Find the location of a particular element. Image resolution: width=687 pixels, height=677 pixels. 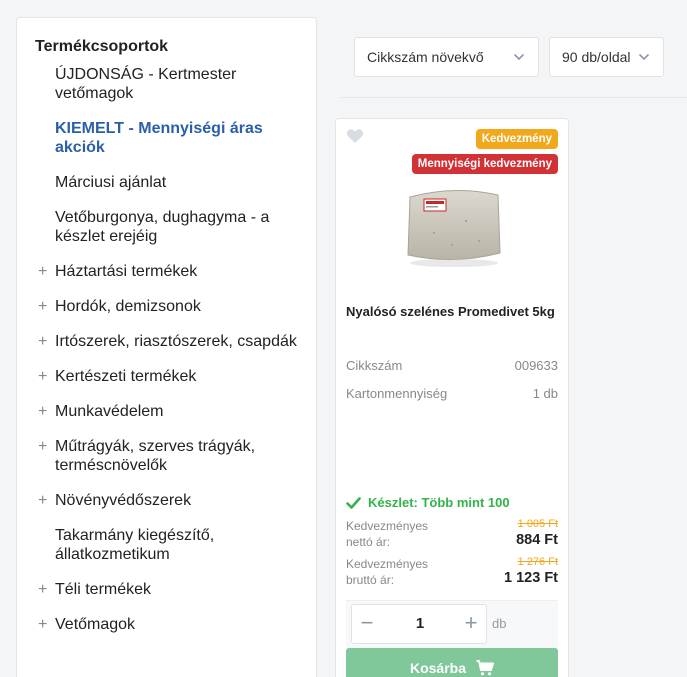

heart-icon is located at coordinates (355, 136).